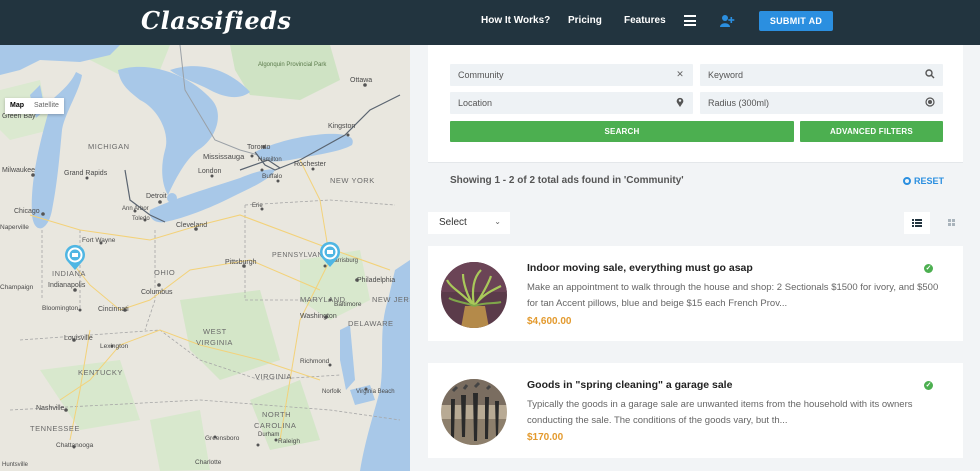  What do you see at coordinates (156, 196) in the screenshot?
I see `map-label-detroit: Detroit` at bounding box center [156, 196].